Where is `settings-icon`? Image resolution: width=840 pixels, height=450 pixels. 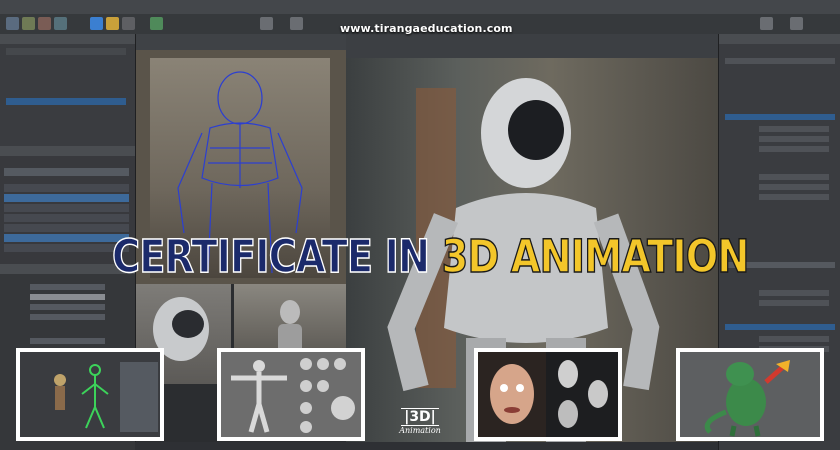
settings-icon is located at coordinates (766, 23).